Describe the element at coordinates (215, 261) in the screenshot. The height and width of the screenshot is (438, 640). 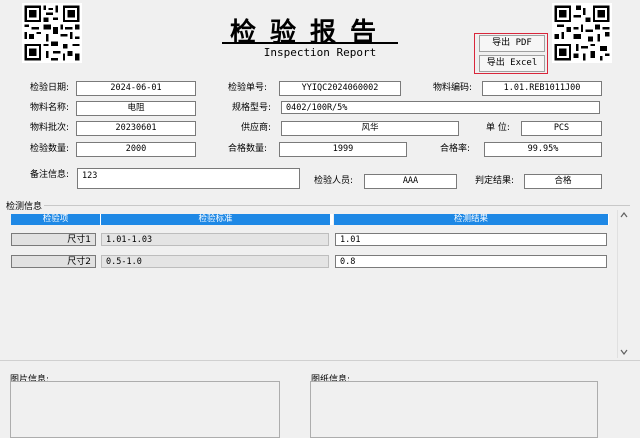
I see `table-row-standard: 0.5-1.0` at that location.